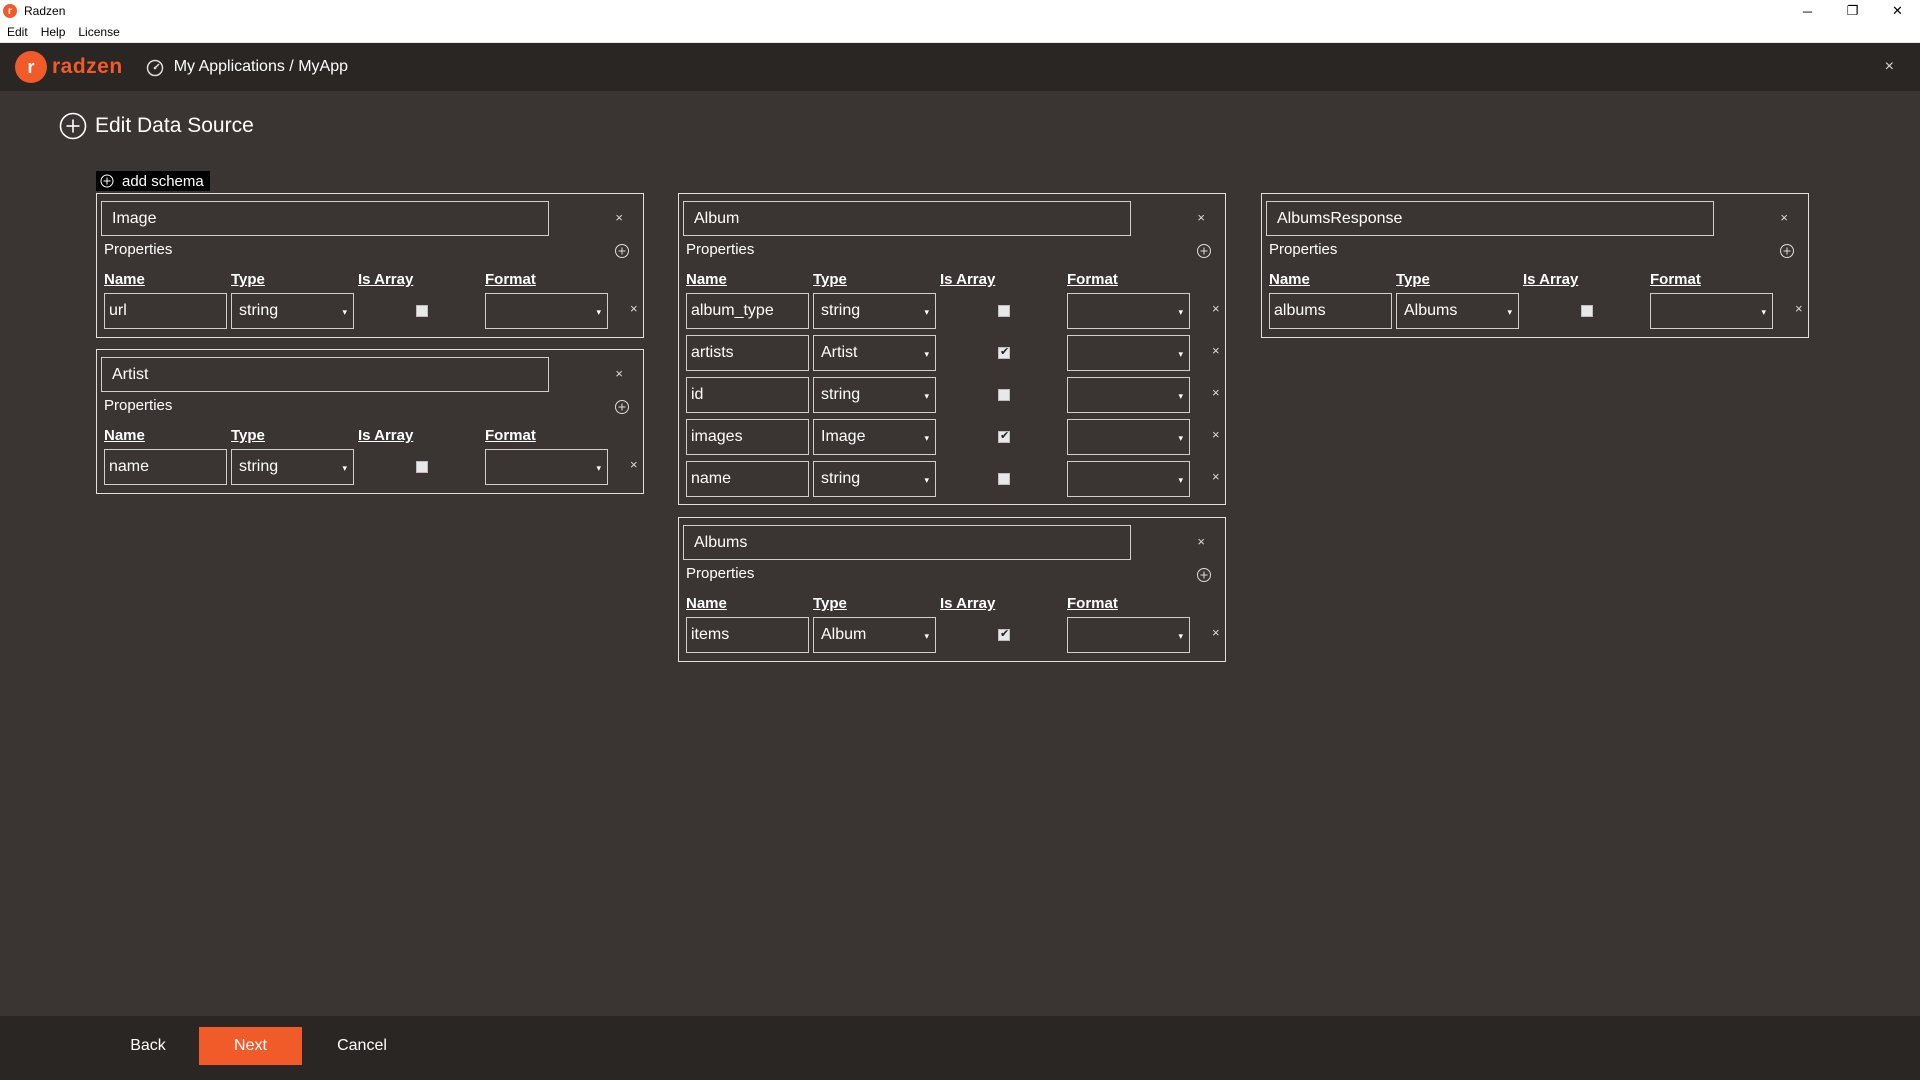 The height and width of the screenshot is (1080, 1920). Describe the element at coordinates (250, 1046) in the screenshot. I see `next-button: Next` at that location.